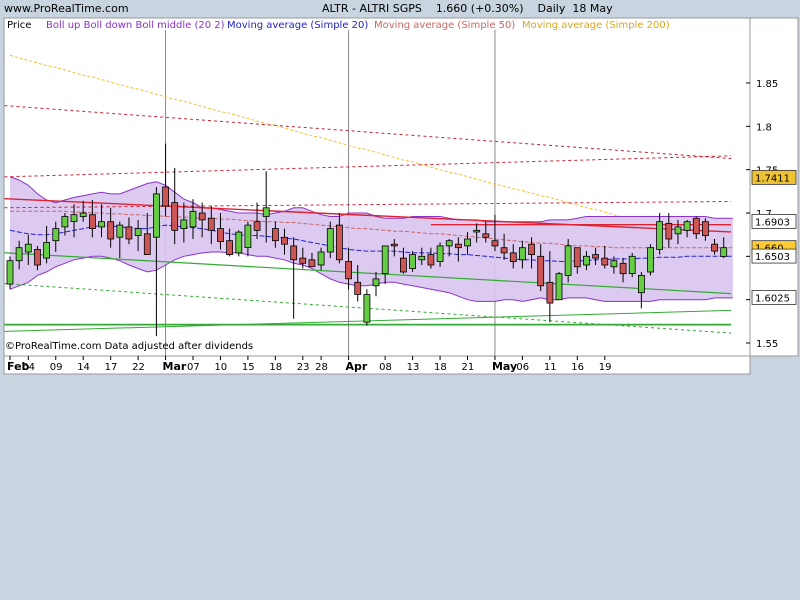 This screenshot has width=800, height=600. What do you see at coordinates (767, 344) in the screenshot?
I see `price-tick-label: 1.55` at bounding box center [767, 344].